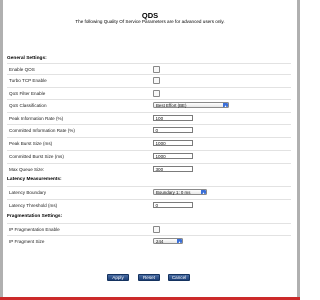  I want to click on ip-frag-enable-label: IP Fragmentation Enable, so click(34, 229).